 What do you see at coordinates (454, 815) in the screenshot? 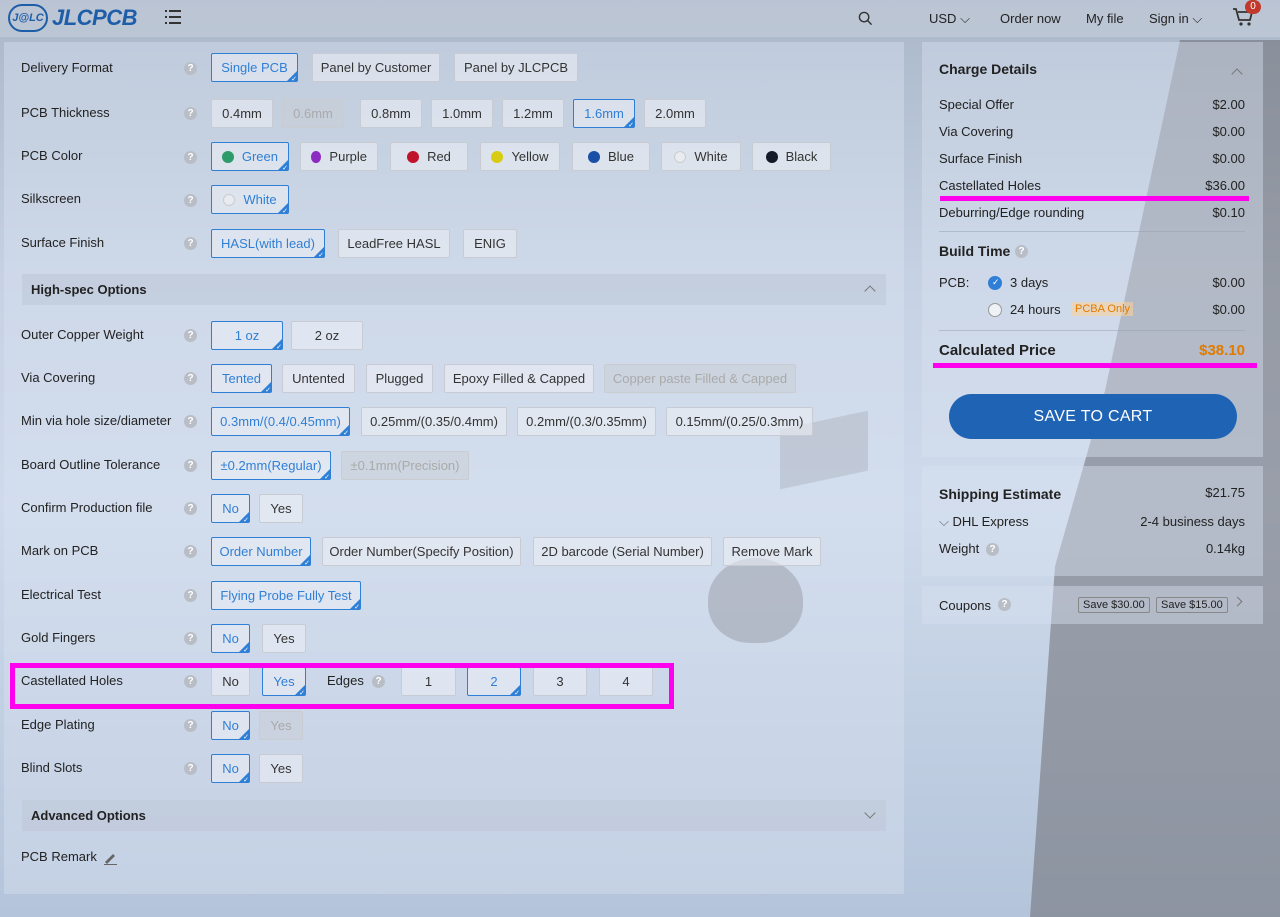
I see `advanced-options-header: Advanced Options` at bounding box center [454, 815].